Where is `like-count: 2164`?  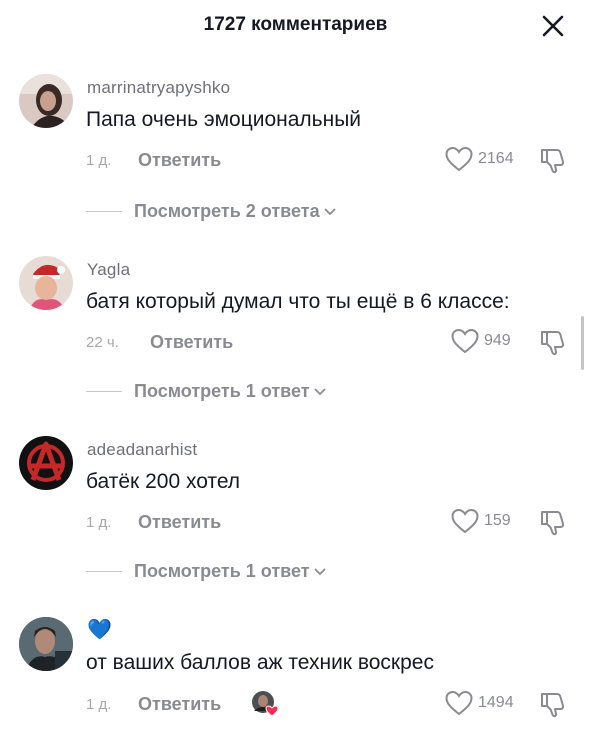 like-count: 2164 is located at coordinates (496, 158).